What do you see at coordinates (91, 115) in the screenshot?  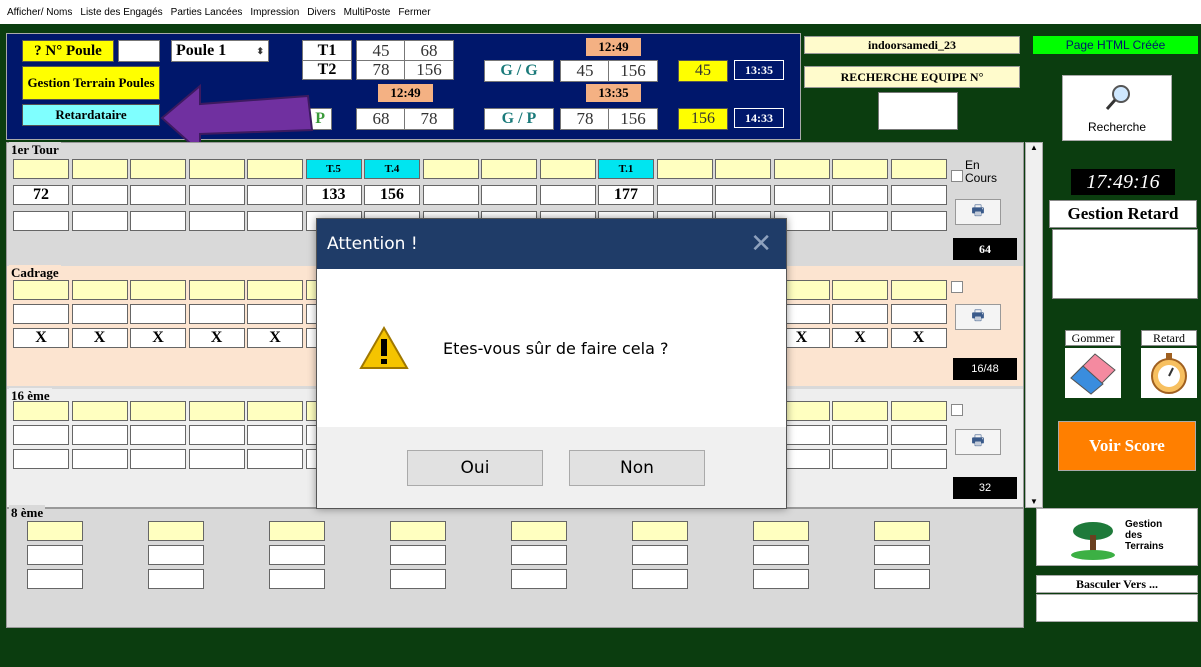 I see `retardataire-button: Retardataire` at bounding box center [91, 115].